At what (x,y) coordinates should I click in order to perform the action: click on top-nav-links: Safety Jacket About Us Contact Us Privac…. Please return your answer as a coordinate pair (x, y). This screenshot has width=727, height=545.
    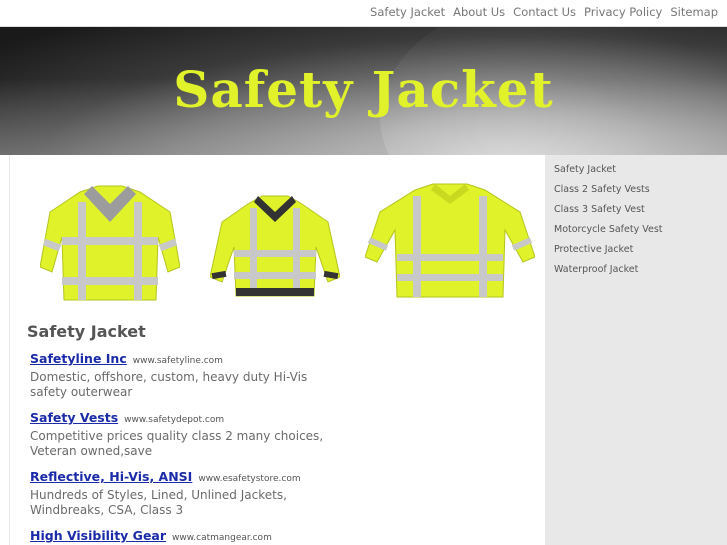
    Looking at the image, I should click on (544, 12).